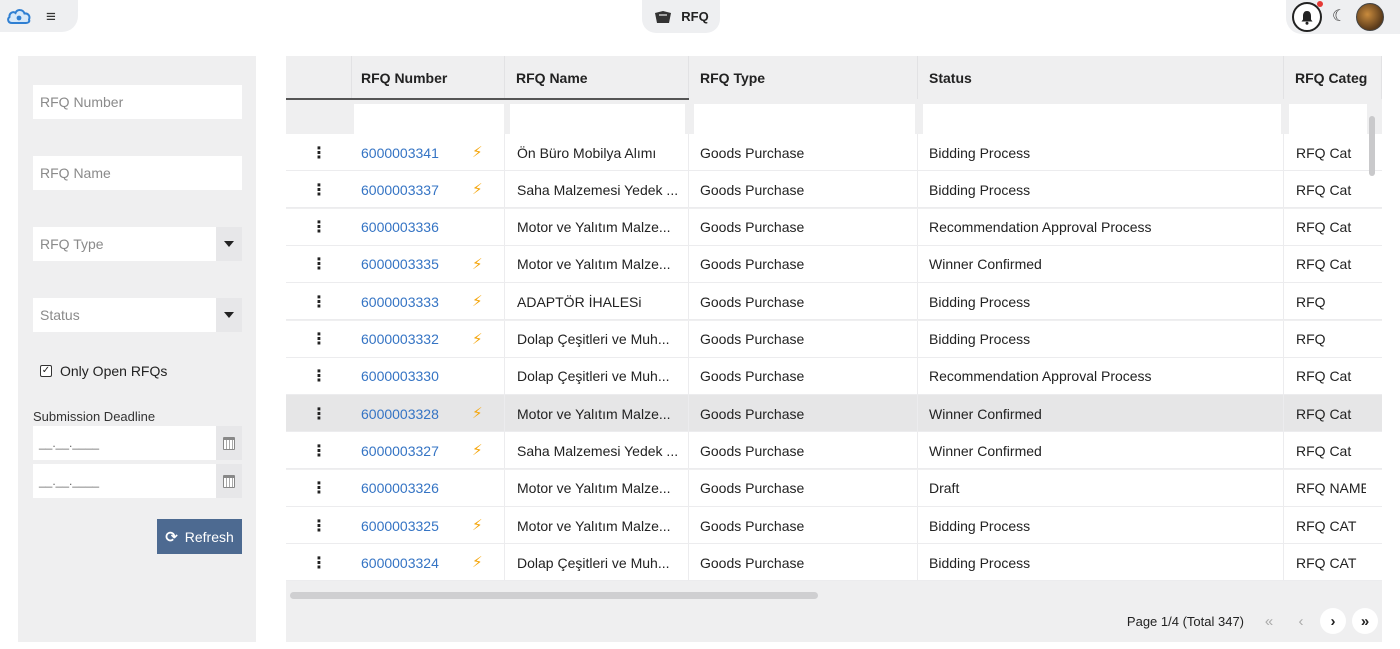  Describe the element at coordinates (103, 371) in the screenshot. I see `only-open-rfqs-toggle: ✓ Only Open RFQs` at that location.